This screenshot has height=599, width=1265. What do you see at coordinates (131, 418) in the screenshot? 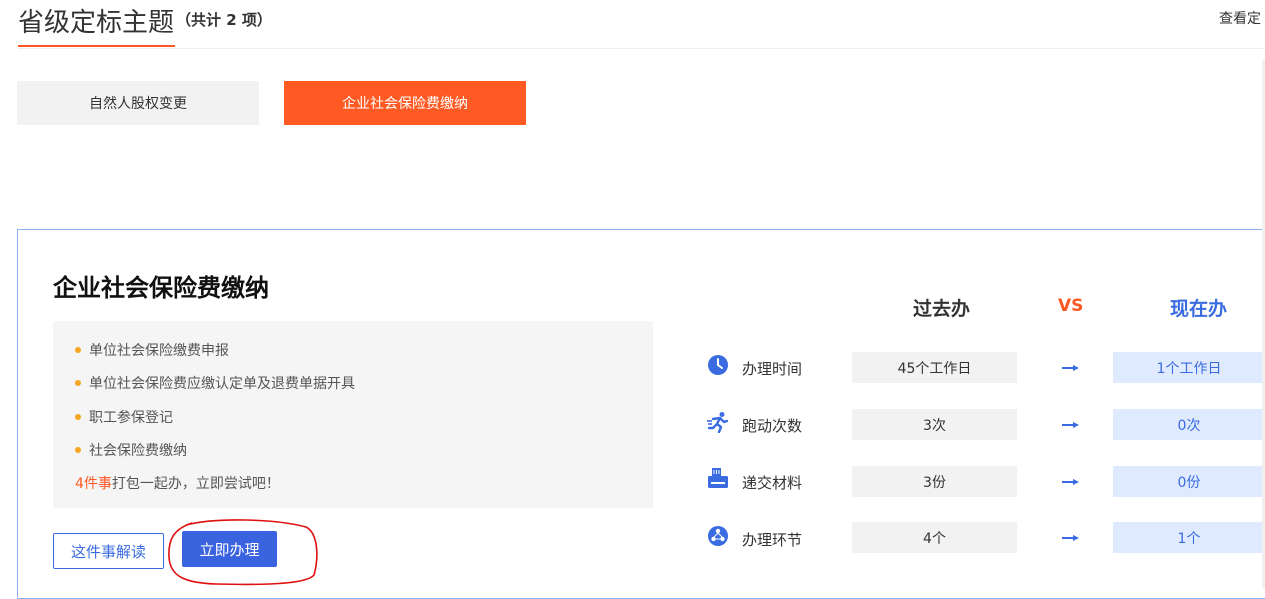
I see `list-item-label: 职工参保登记` at bounding box center [131, 418].